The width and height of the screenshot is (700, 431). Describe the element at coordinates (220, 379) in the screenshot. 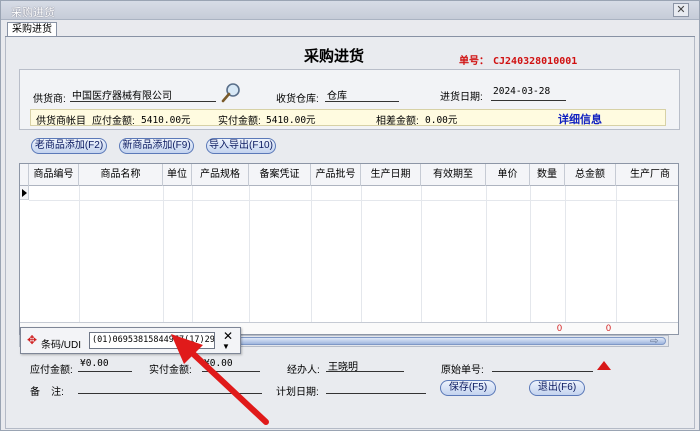

I see `annotation-arrow` at that location.